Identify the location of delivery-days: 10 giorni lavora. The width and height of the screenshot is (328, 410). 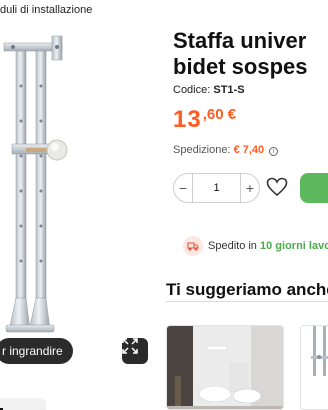
(294, 246).